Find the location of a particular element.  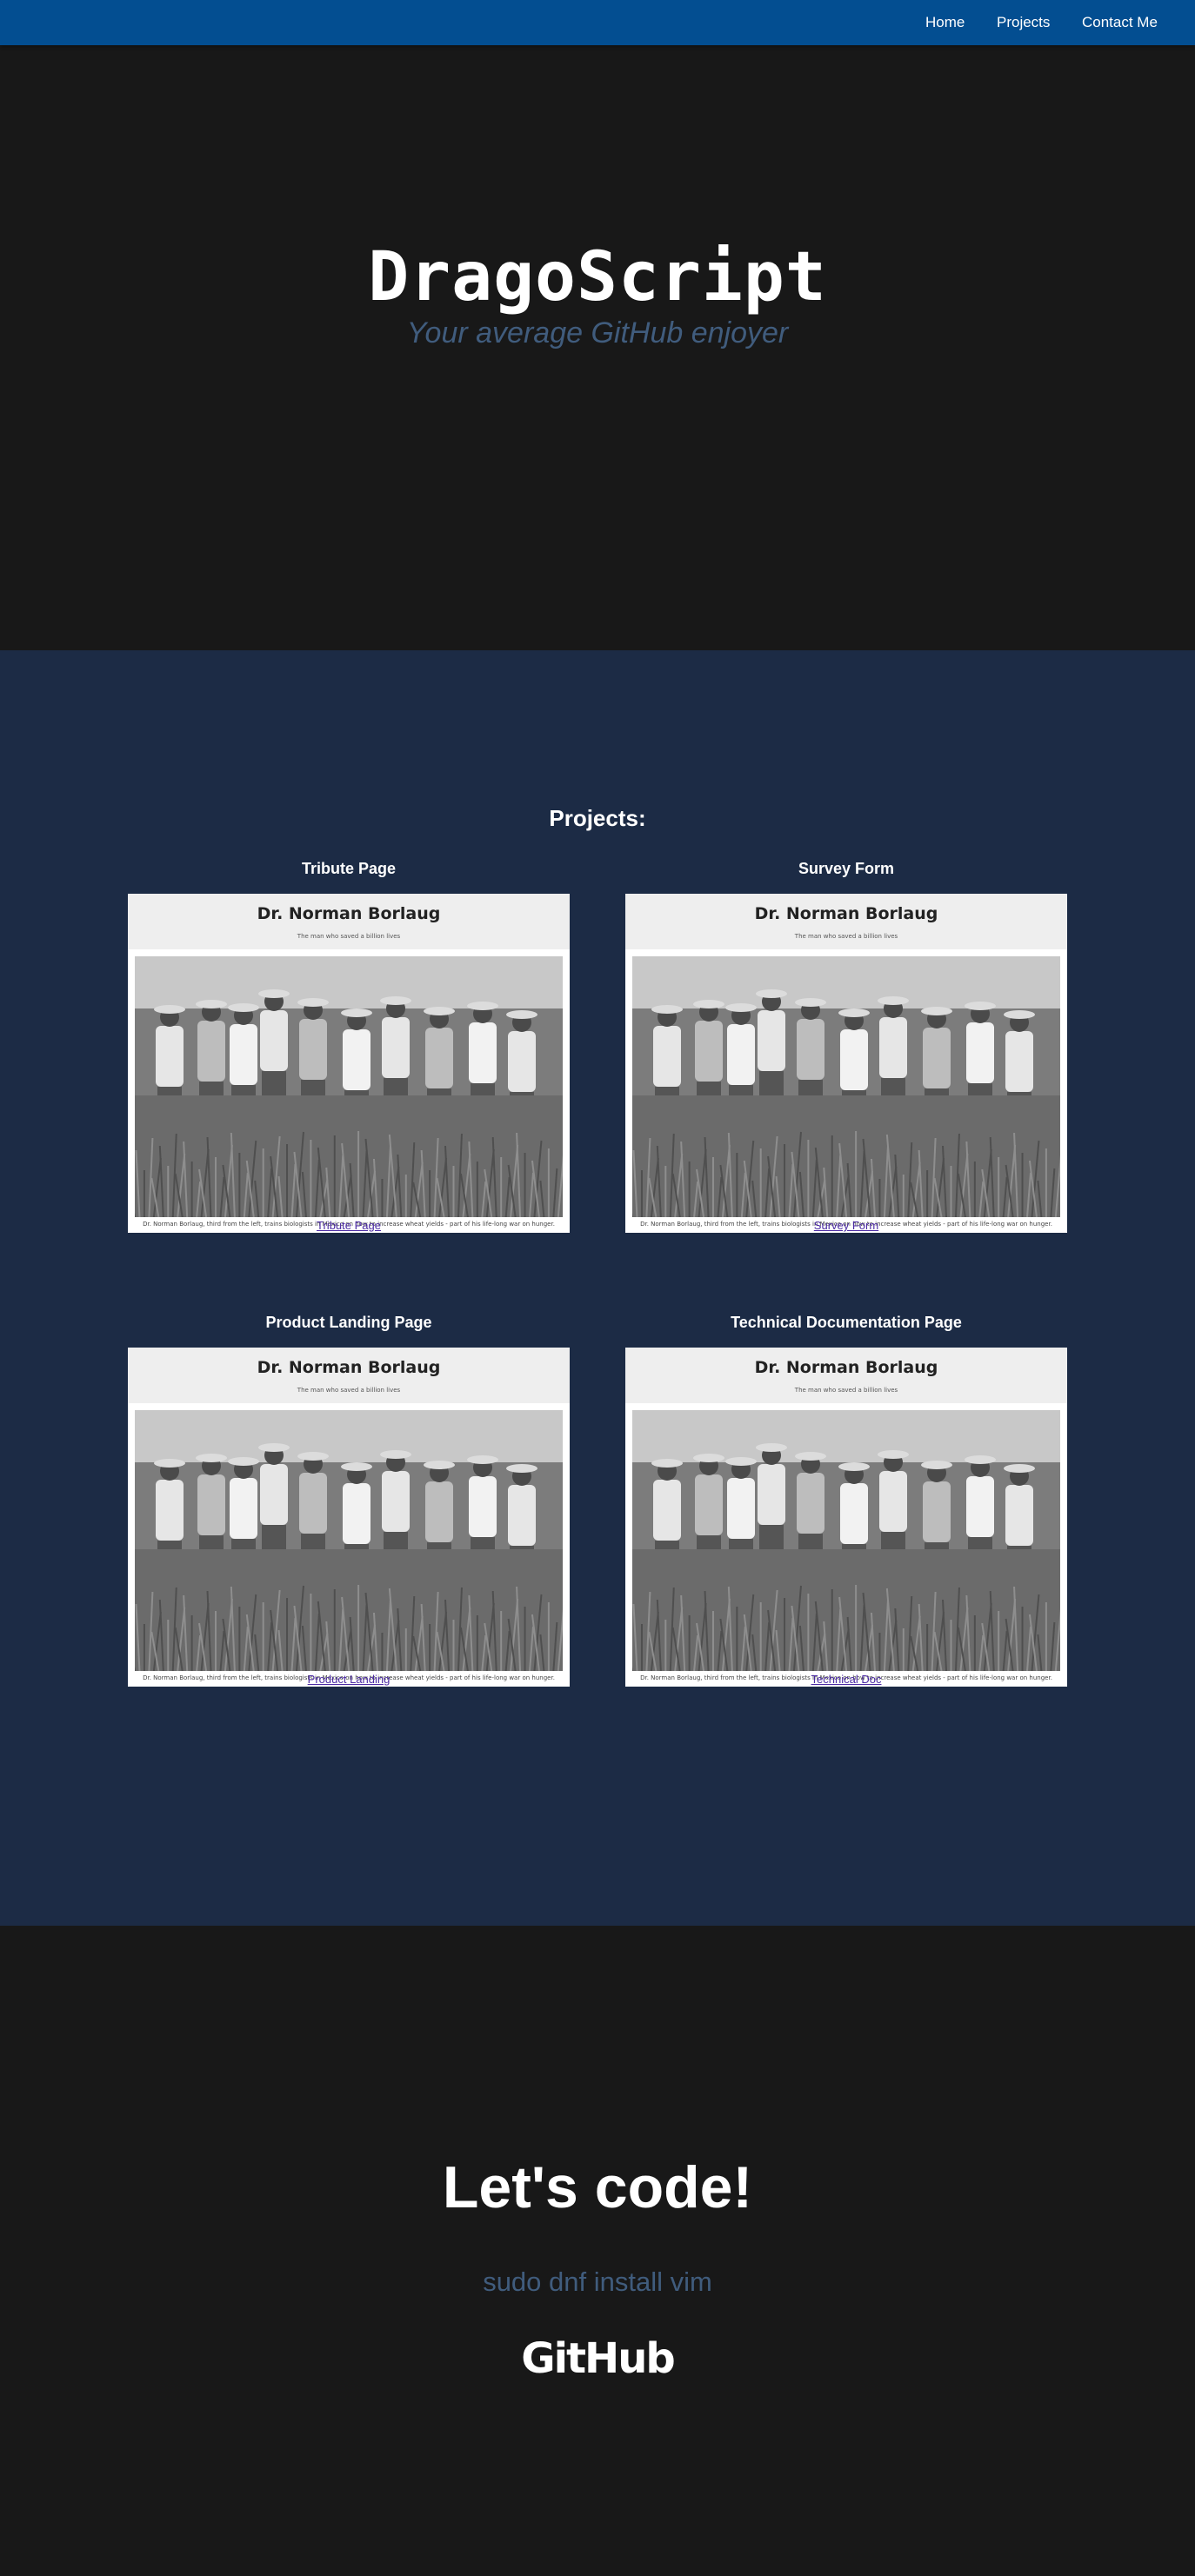

github-logo-icon: GitHub is located at coordinates (599, 2358).